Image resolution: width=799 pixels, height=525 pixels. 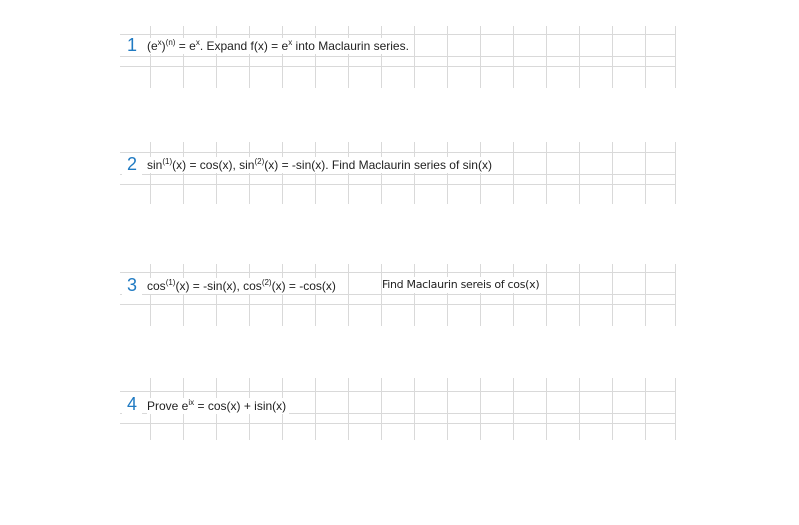 What do you see at coordinates (218, 406) in the screenshot?
I see `problem-text: Prove eix = cos(x) + isin(x)` at bounding box center [218, 406].